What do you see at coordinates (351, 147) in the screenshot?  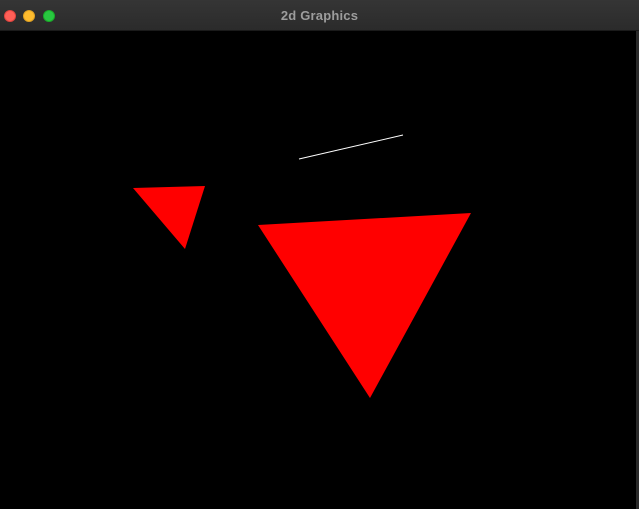 I see `white-line` at bounding box center [351, 147].